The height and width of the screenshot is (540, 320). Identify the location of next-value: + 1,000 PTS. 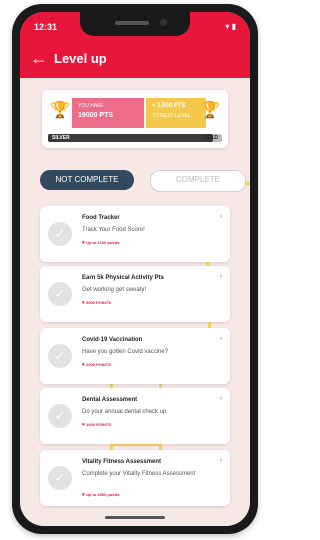
(169, 106).